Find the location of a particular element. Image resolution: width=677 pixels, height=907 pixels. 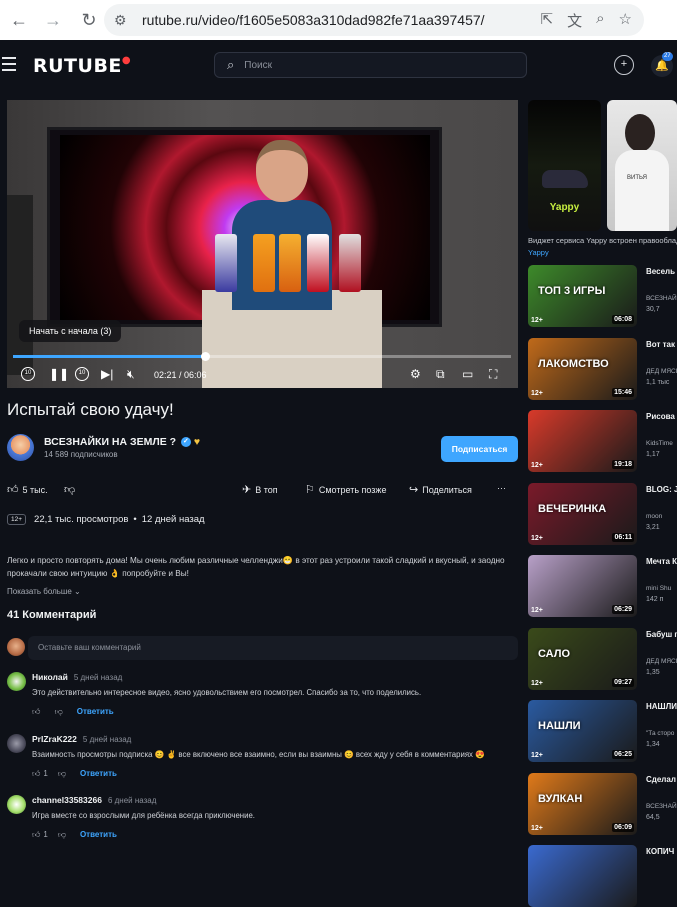

recommendation-card: ВУЛКАН 12+ 06:09 Сделал вулкан! ВСЕЗНАЙ 64,5 is located at coordinates (602, 803).